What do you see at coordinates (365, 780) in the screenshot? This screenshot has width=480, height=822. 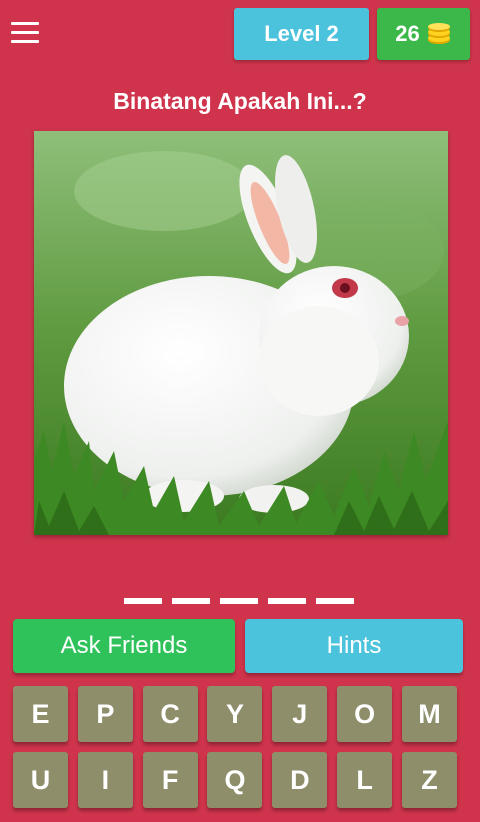 I see `letter-key: L` at bounding box center [365, 780].